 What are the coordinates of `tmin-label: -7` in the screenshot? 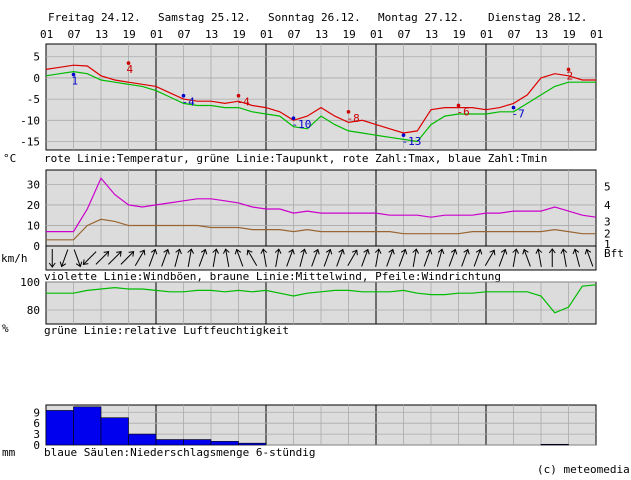 It's located at (518, 114).